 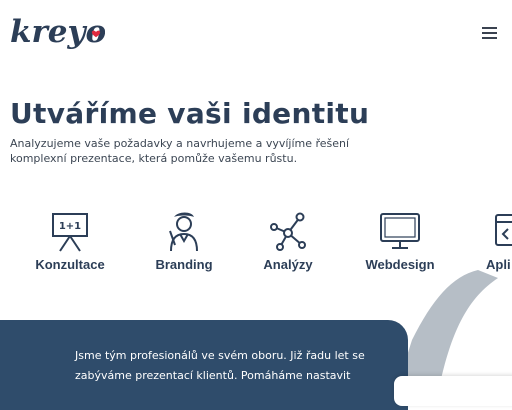 What do you see at coordinates (498, 264) in the screenshot?
I see `service-label: Apli` at bounding box center [498, 264].